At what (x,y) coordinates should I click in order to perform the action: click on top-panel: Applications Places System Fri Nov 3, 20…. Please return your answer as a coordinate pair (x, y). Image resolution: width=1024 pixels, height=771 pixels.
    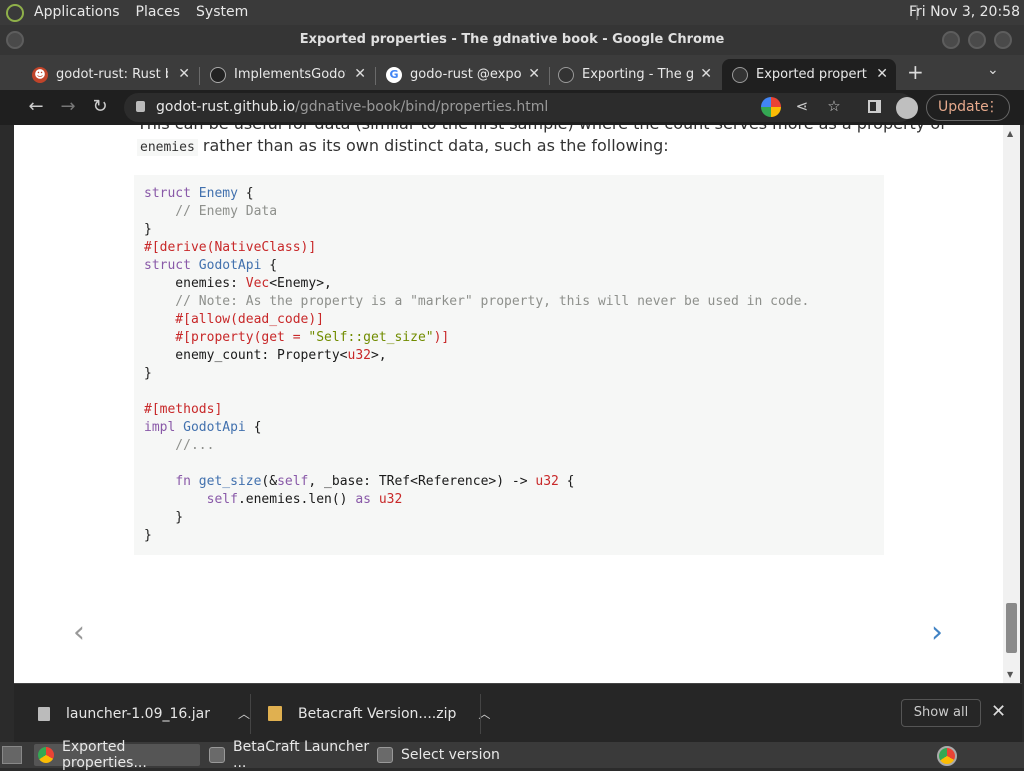
    Looking at the image, I should click on (512, 12).